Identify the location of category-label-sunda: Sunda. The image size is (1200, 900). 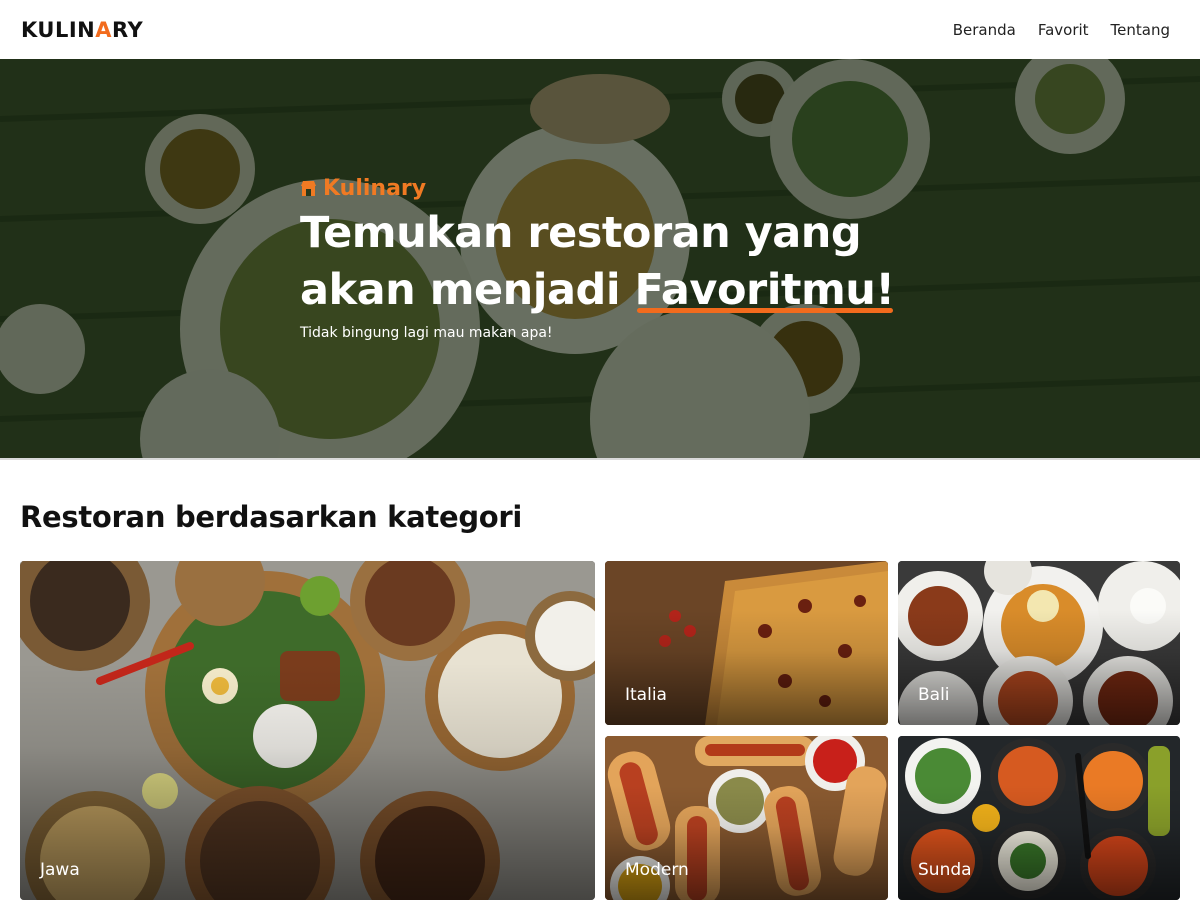
(945, 870).